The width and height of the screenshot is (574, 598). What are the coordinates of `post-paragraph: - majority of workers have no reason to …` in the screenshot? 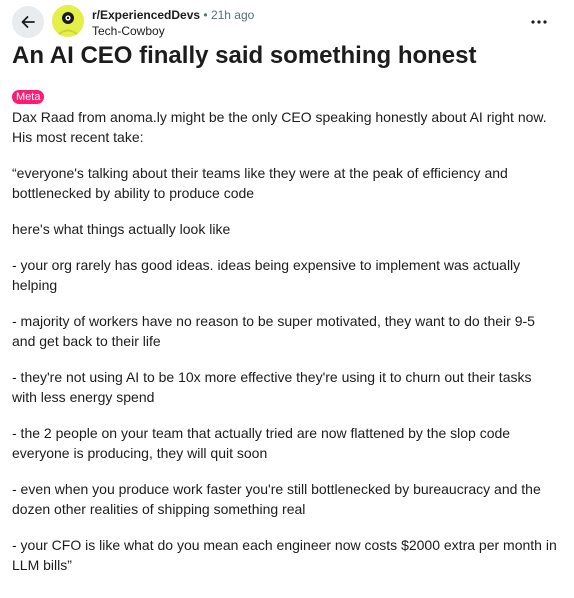 It's located at (273, 331).